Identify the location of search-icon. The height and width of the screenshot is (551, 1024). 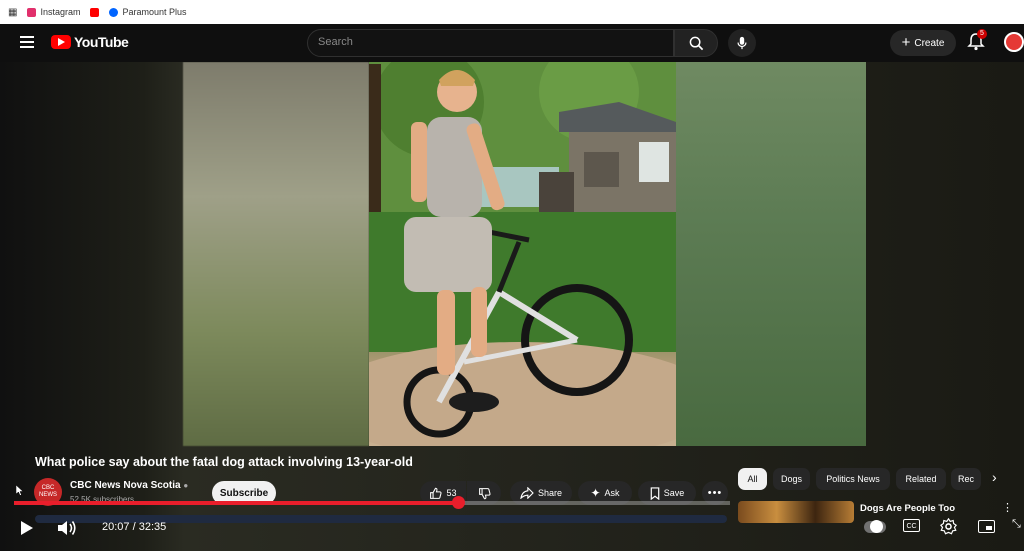
(696, 43).